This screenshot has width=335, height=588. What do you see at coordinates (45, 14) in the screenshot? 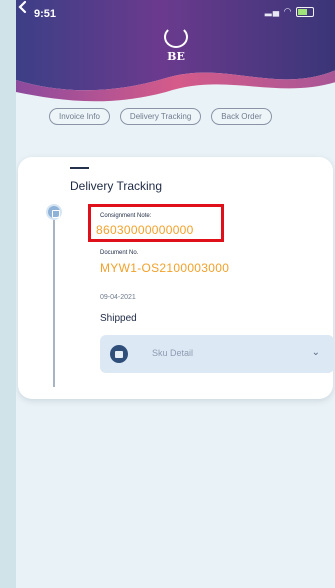
I see `status-time: 9:51` at bounding box center [45, 14].